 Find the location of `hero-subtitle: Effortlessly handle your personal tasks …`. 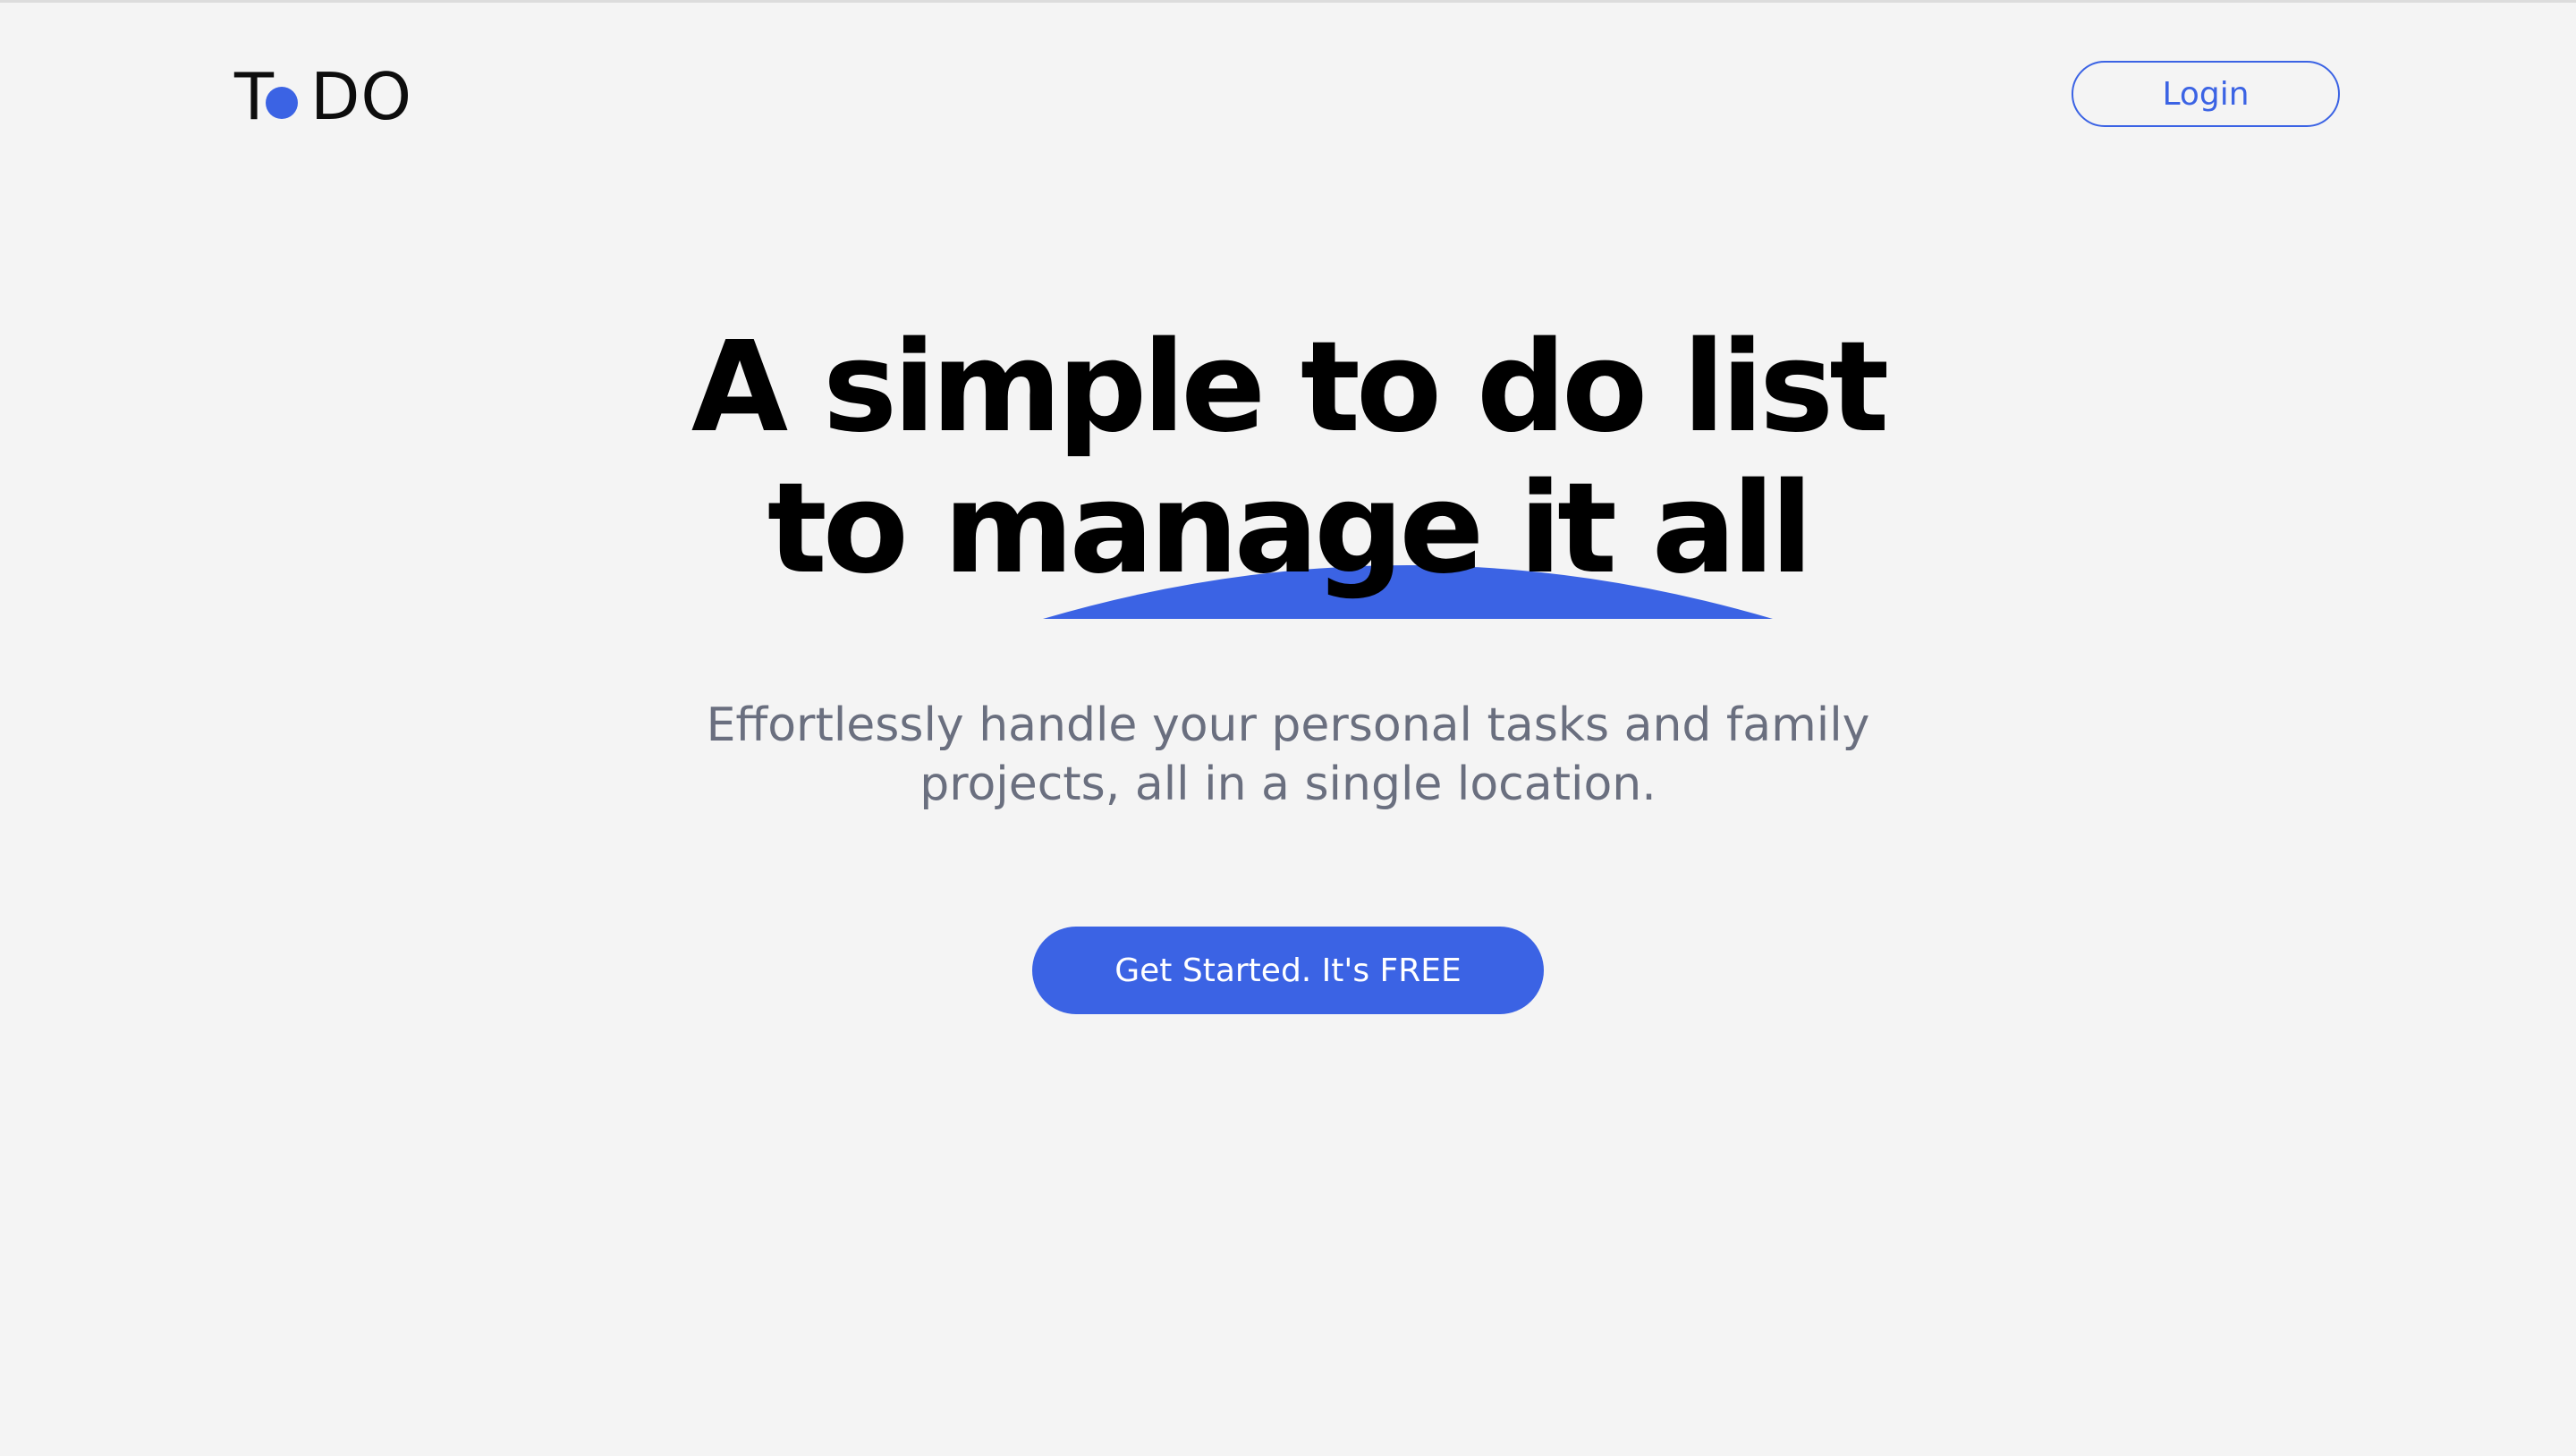

hero-subtitle: Effortlessly handle your personal tasks … is located at coordinates (1288, 755).